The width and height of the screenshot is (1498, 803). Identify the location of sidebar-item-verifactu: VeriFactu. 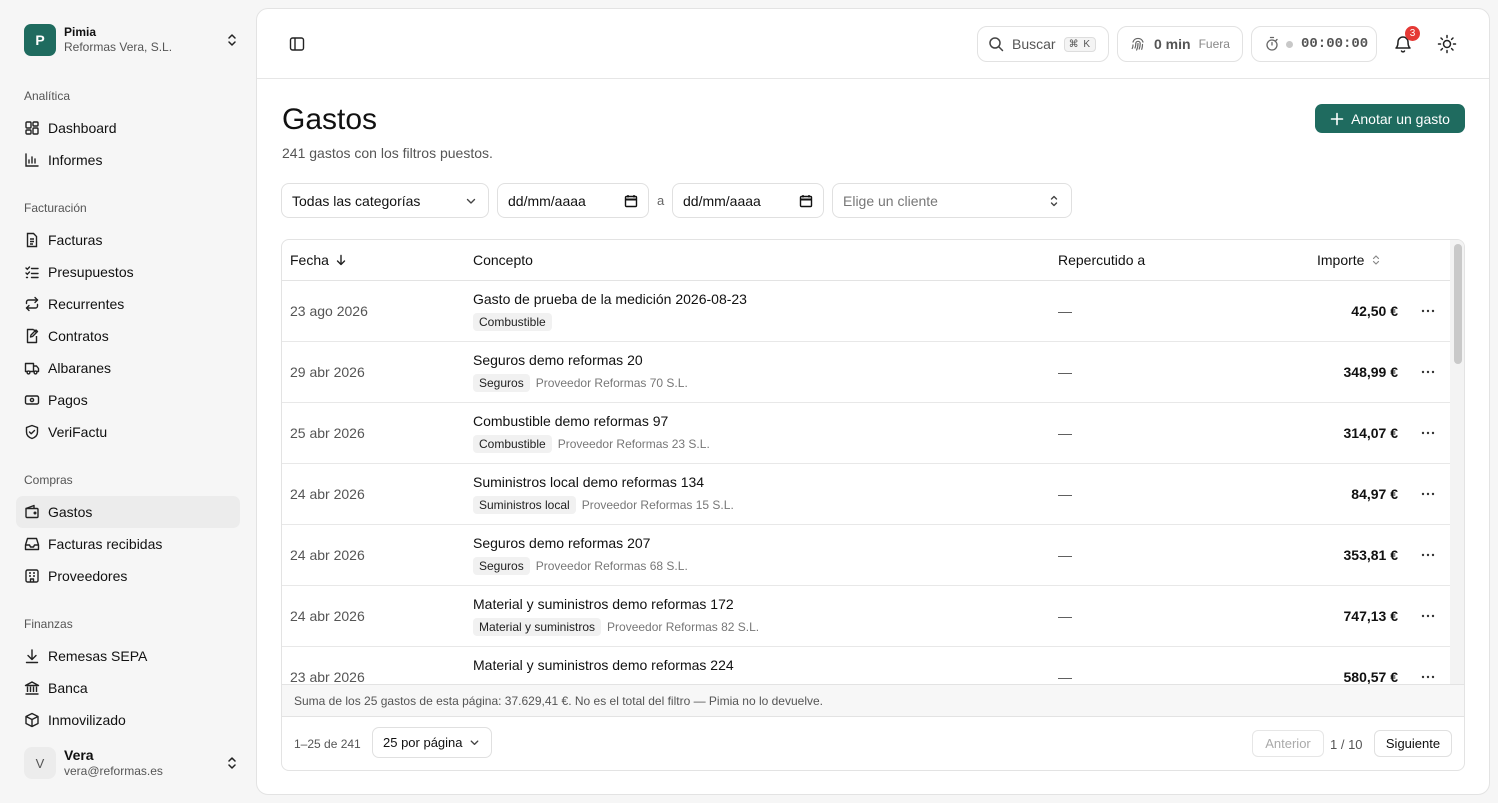
(128, 432).